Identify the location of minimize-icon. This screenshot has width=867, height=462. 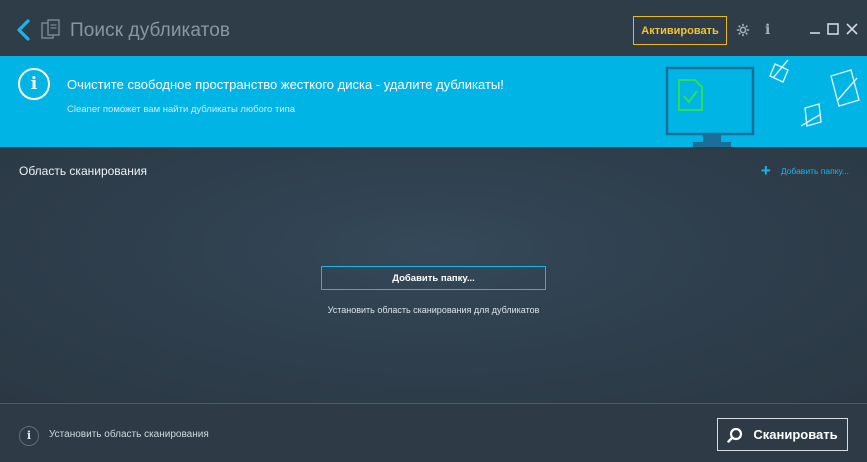
(815, 29).